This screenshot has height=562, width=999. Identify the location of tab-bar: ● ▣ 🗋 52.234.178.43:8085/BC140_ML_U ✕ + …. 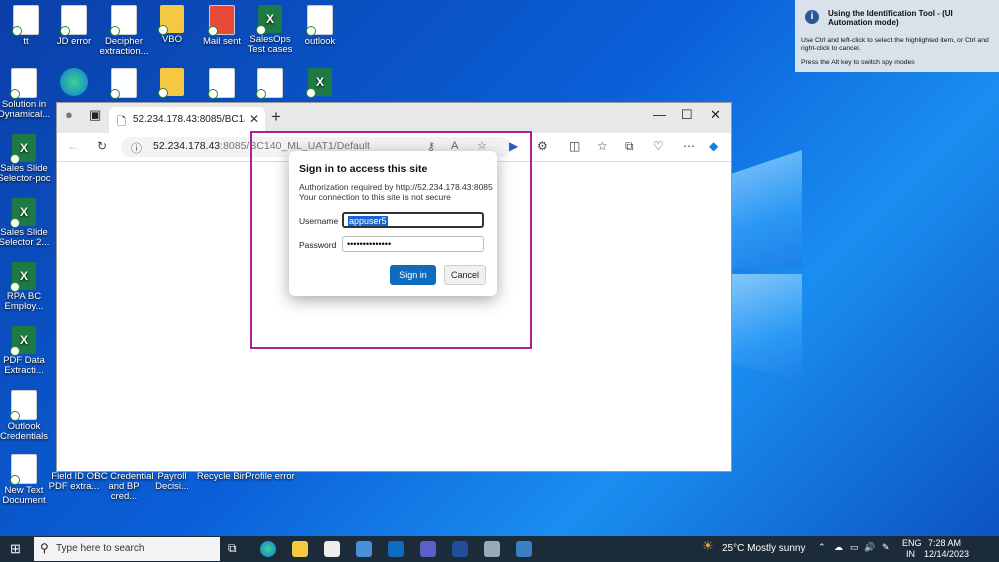
(394, 118).